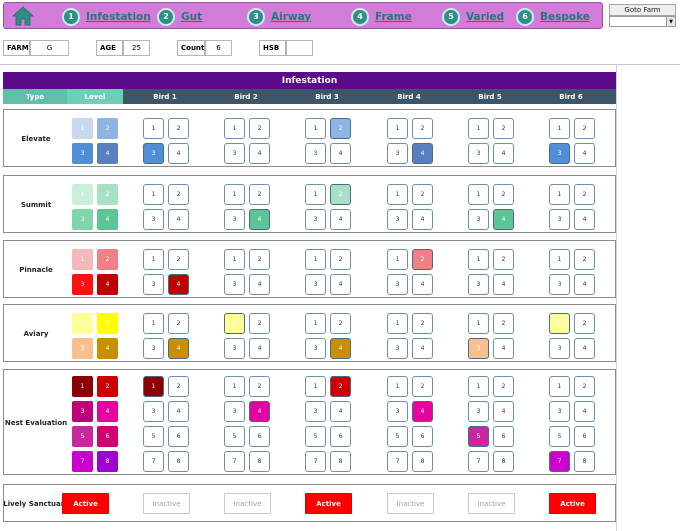 Image resolution: width=680 pixels, height=531 pixels. What do you see at coordinates (234, 436) in the screenshot?
I see `score-cell-bird-2: 5` at bounding box center [234, 436].